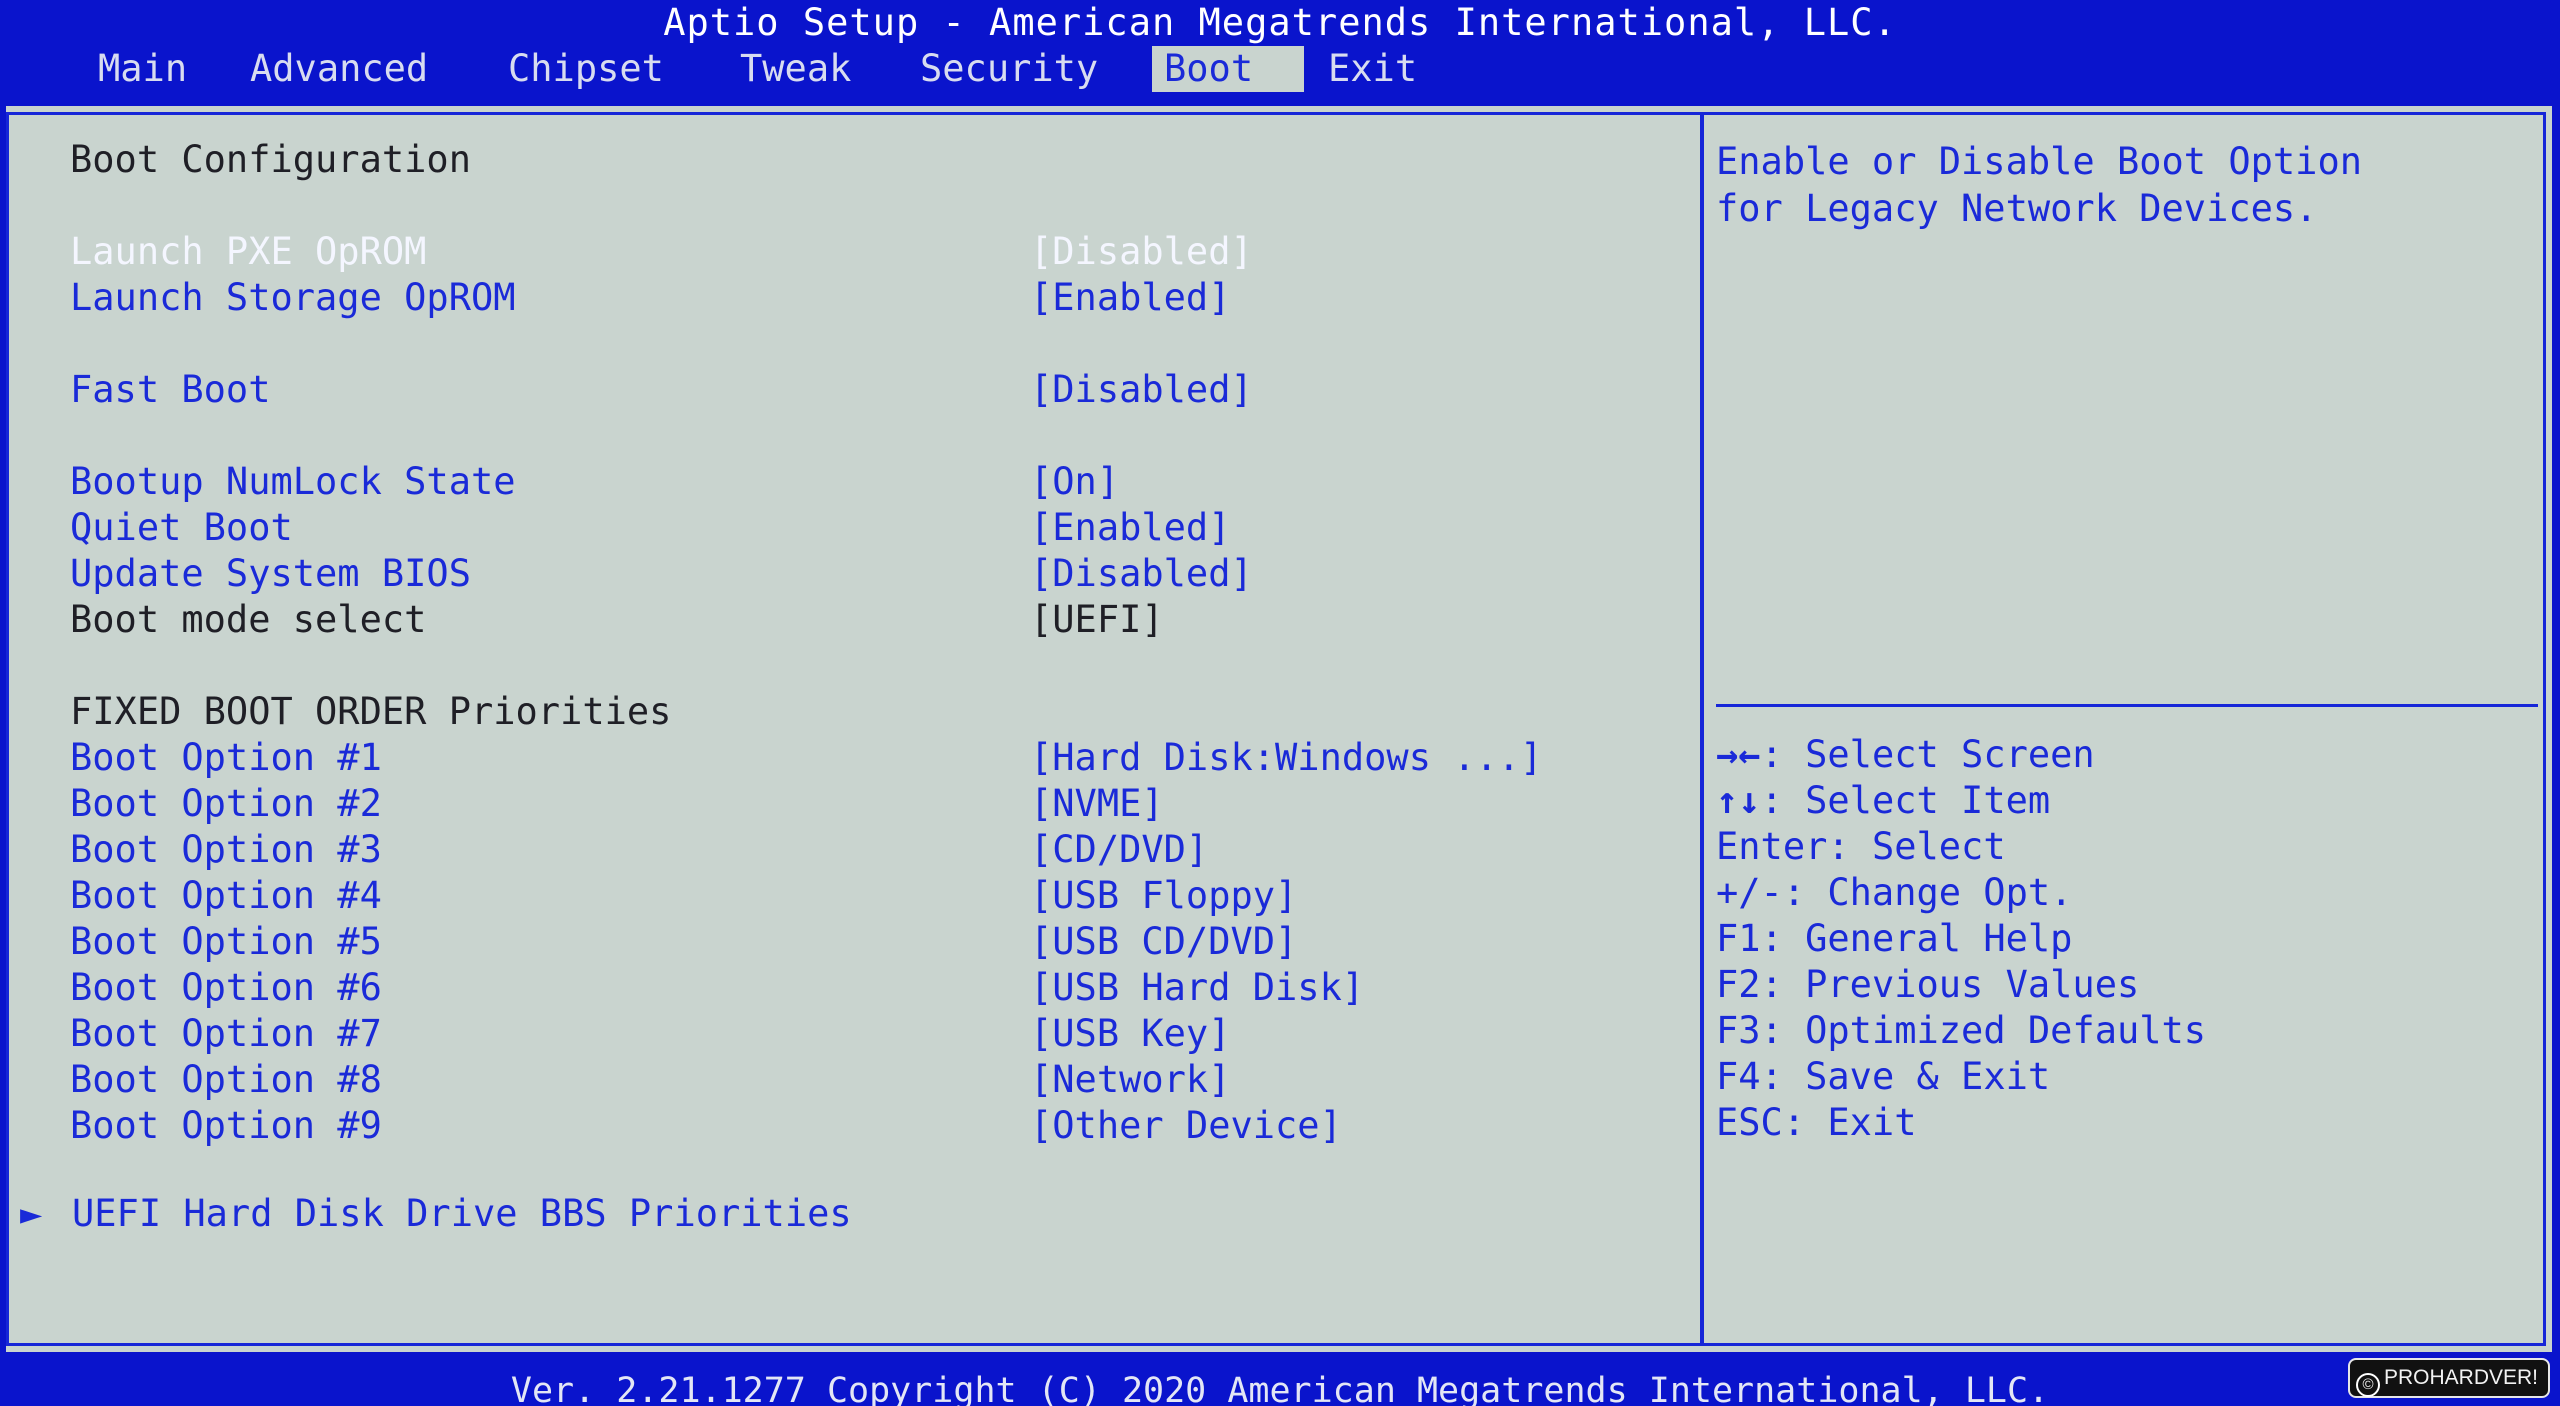 The width and height of the screenshot is (2560, 1406). I want to click on boot-option-9: Boot Option #9, so click(226, 1125).